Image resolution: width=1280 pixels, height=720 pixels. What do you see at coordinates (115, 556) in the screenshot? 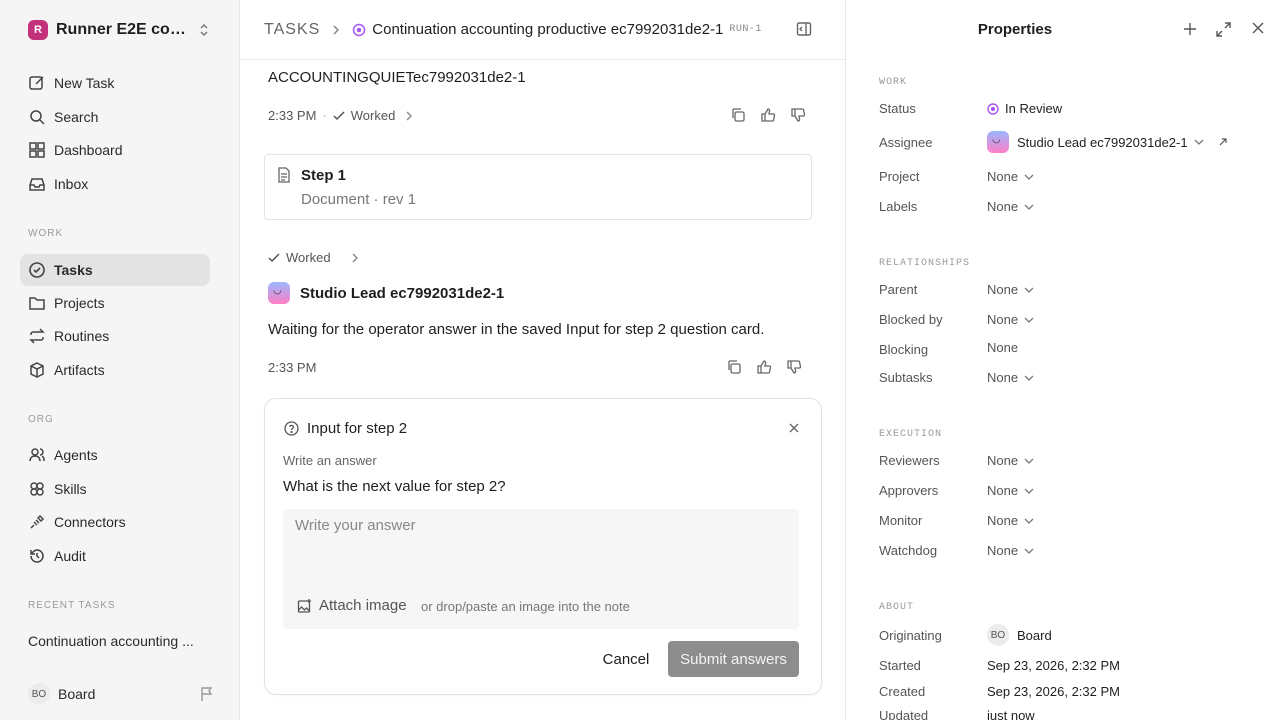
I see `sidebar-item-audit: Audit` at bounding box center [115, 556].